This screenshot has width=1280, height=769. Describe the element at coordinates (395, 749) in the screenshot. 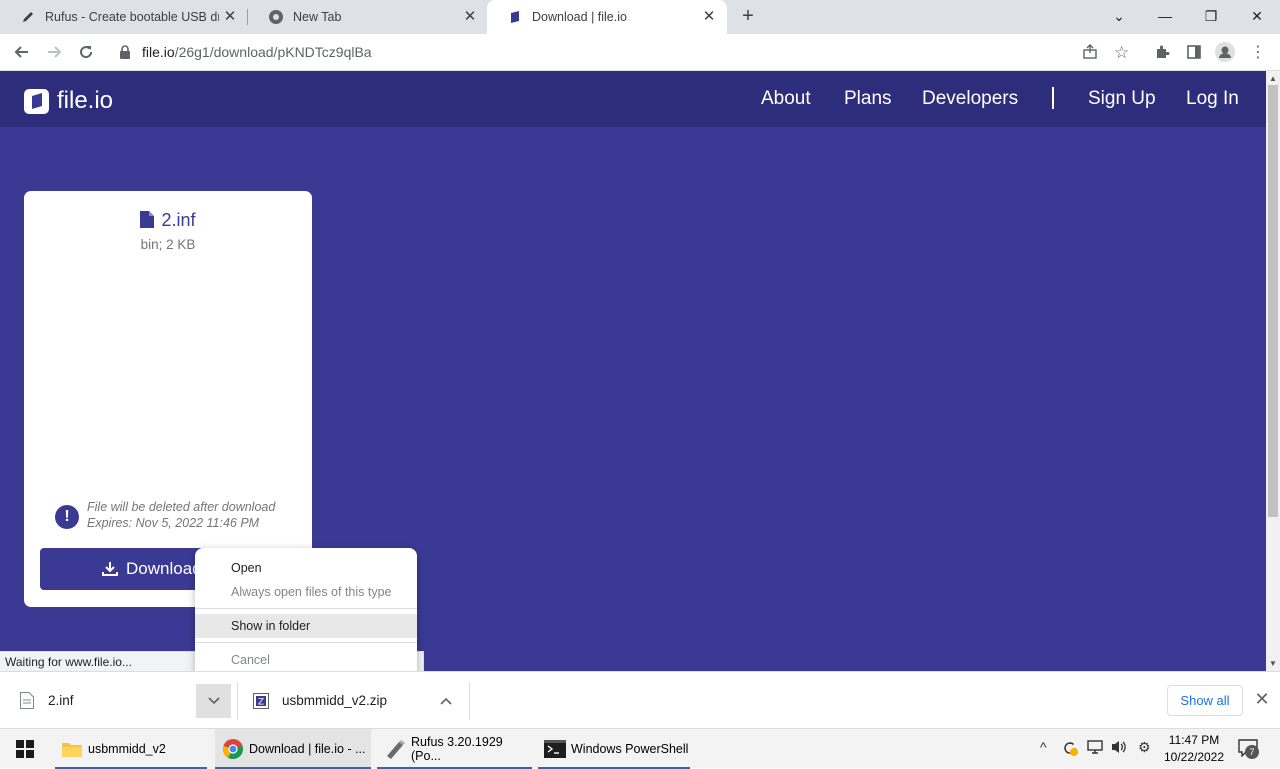

I see `usb-drive-icon` at that location.